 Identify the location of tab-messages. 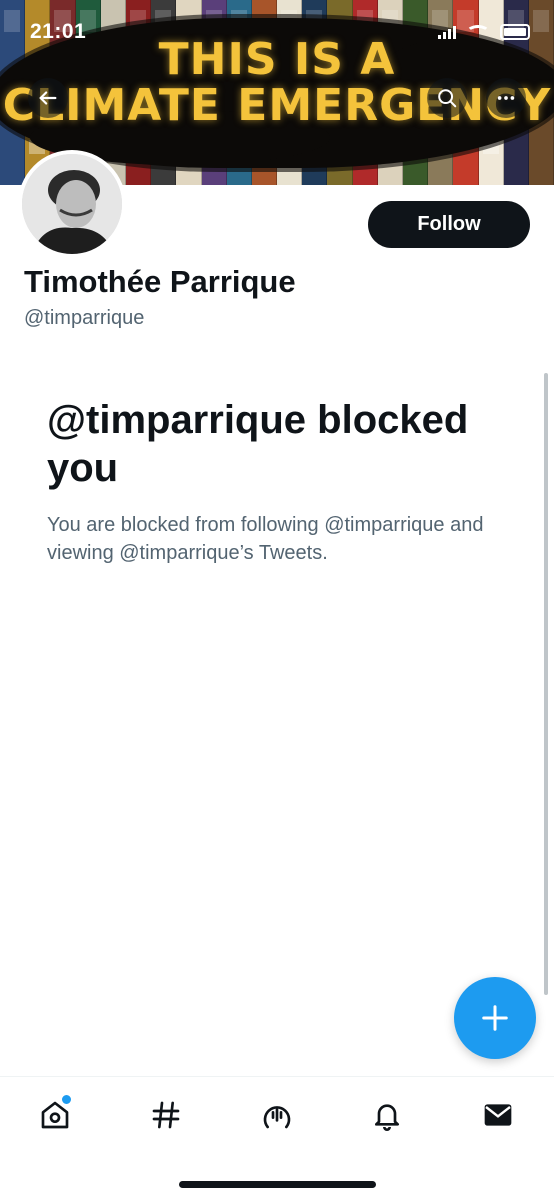
(498, 1115).